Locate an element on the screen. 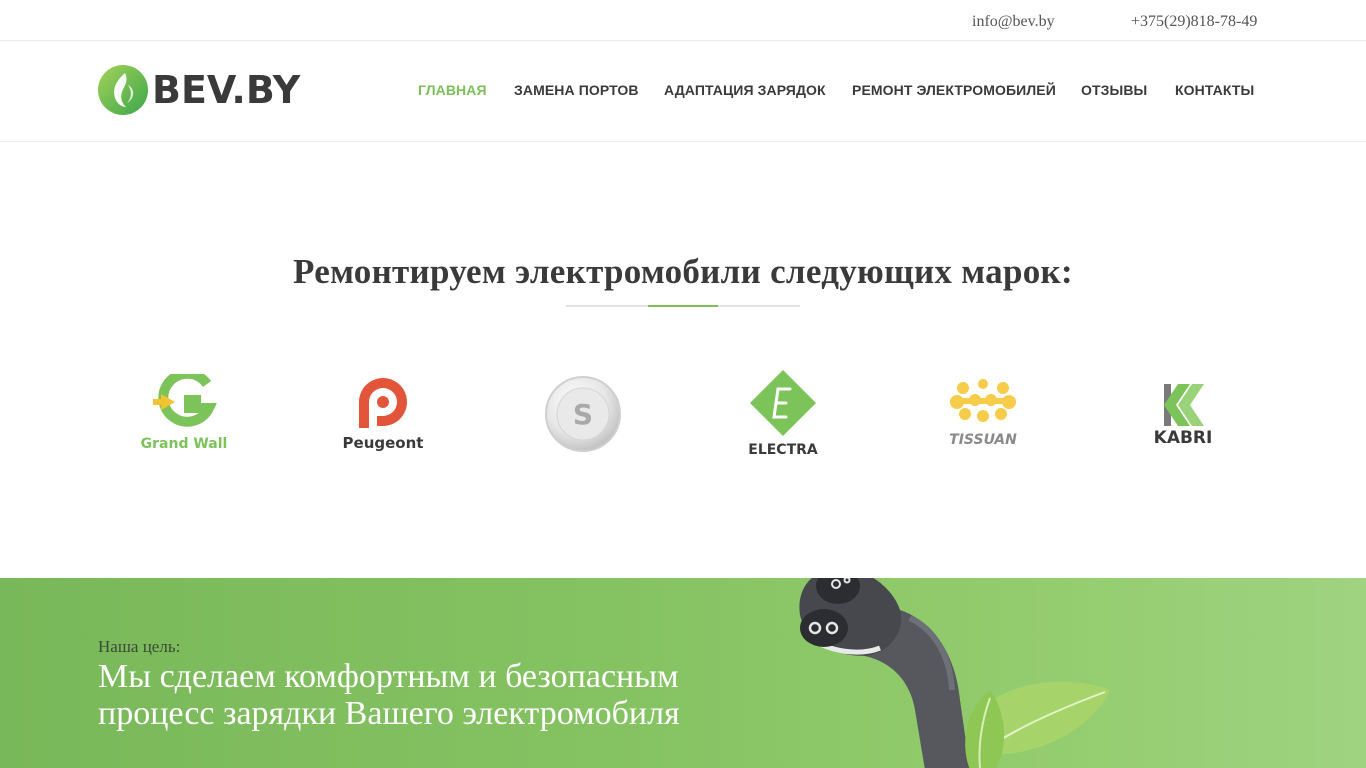  brand-electra: ELECTRA is located at coordinates (783, 417).